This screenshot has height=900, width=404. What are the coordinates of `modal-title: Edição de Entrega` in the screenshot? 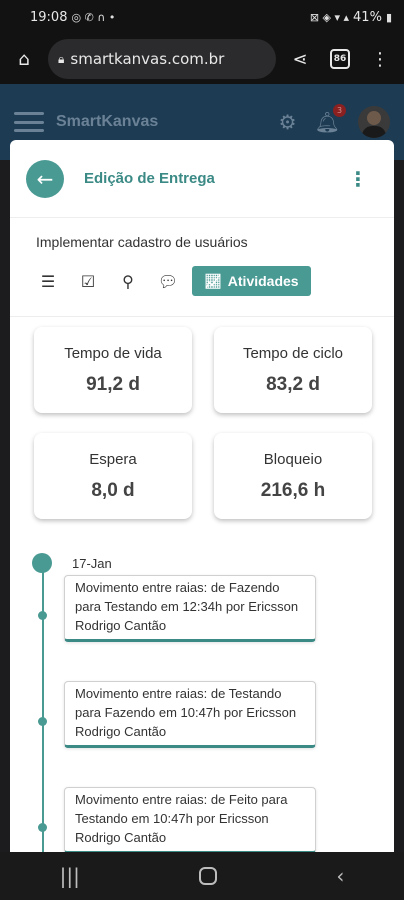 It's located at (149, 178).